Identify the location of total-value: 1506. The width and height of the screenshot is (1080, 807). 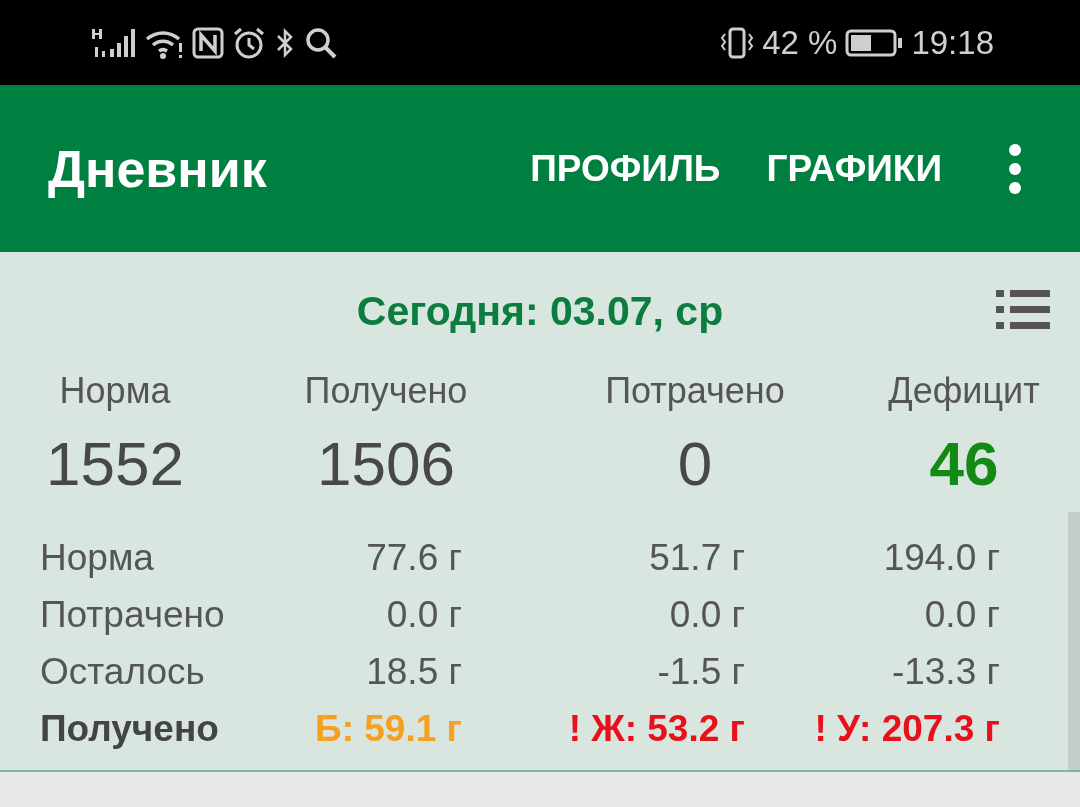
(386, 463).